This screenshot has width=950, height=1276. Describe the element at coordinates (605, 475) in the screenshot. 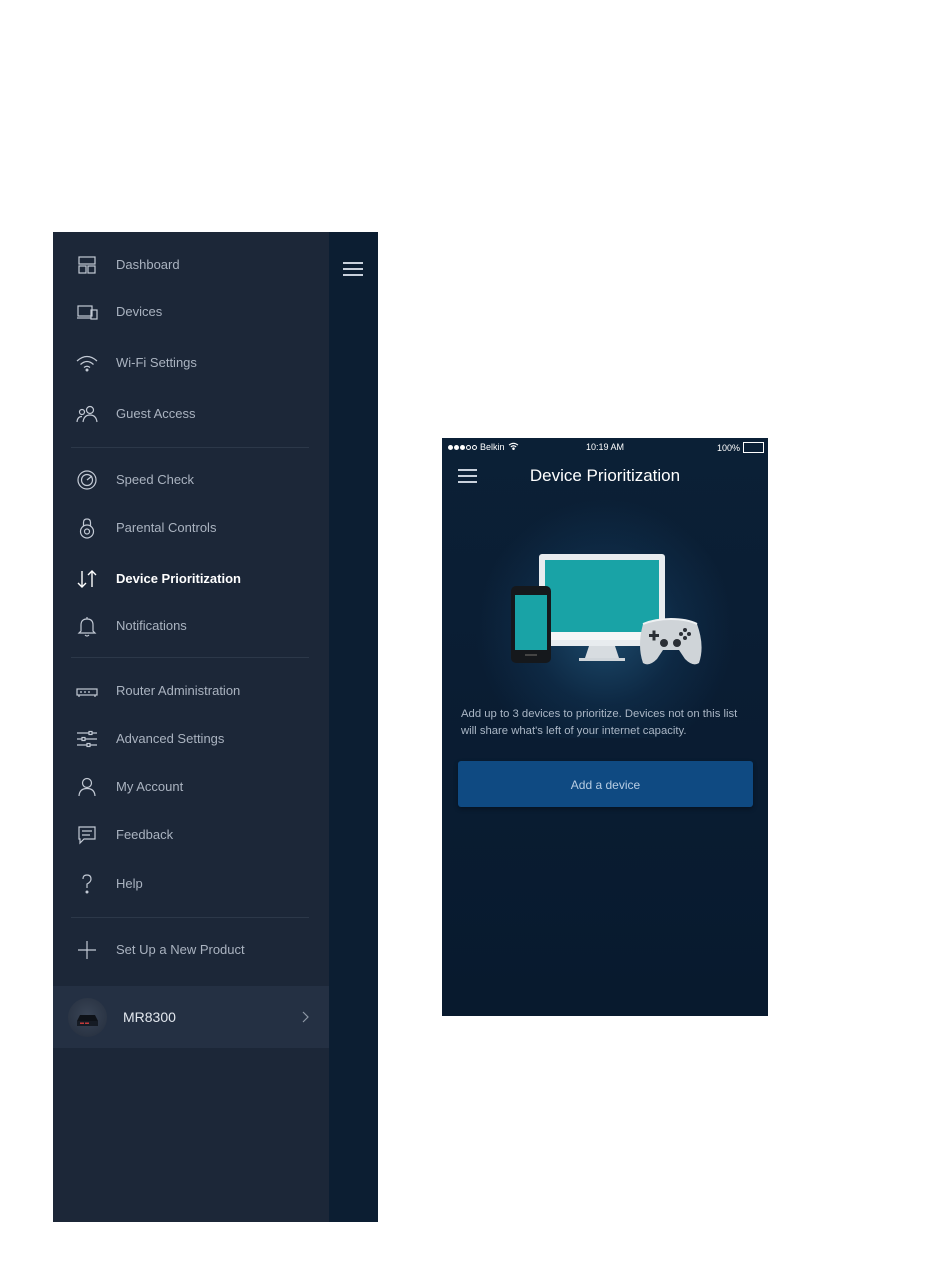

I see `page-title: Device Prioritization` at that location.